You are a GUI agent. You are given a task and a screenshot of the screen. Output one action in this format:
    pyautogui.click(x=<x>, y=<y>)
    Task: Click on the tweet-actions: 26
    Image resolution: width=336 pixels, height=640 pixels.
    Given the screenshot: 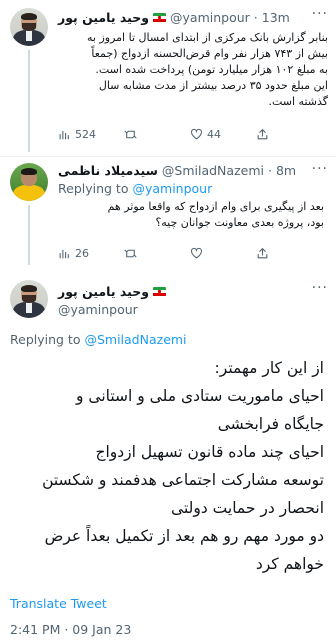 What is the action you would take?
    pyautogui.click(x=193, y=253)
    